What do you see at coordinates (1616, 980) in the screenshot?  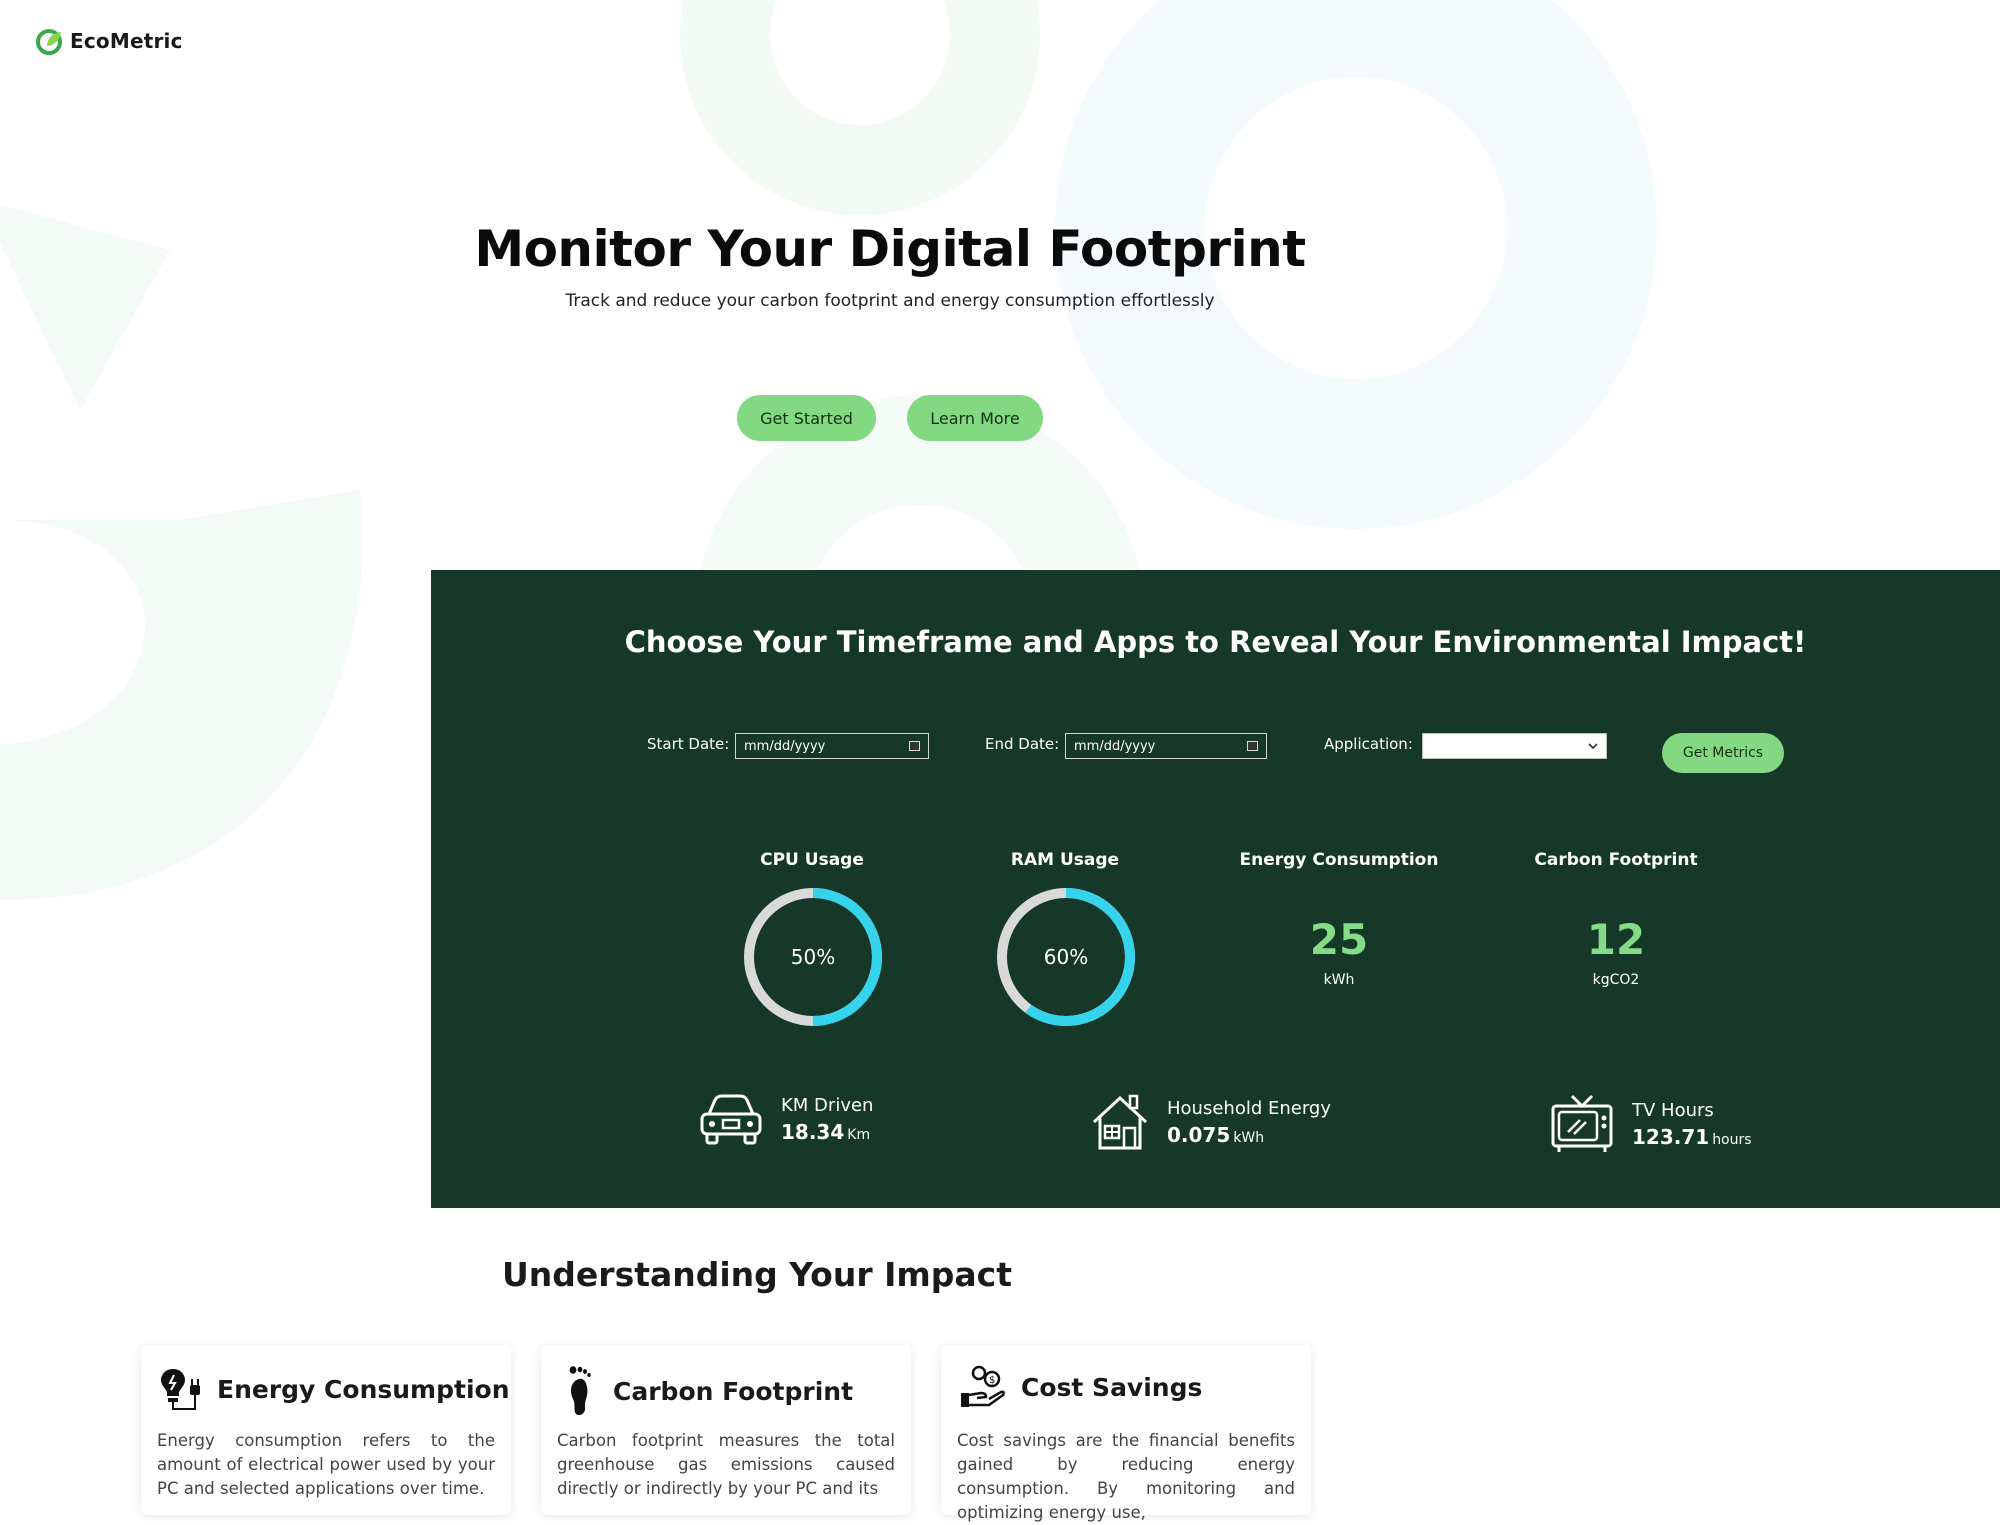 I see `carbon-footprint-unit: kgCO2` at bounding box center [1616, 980].